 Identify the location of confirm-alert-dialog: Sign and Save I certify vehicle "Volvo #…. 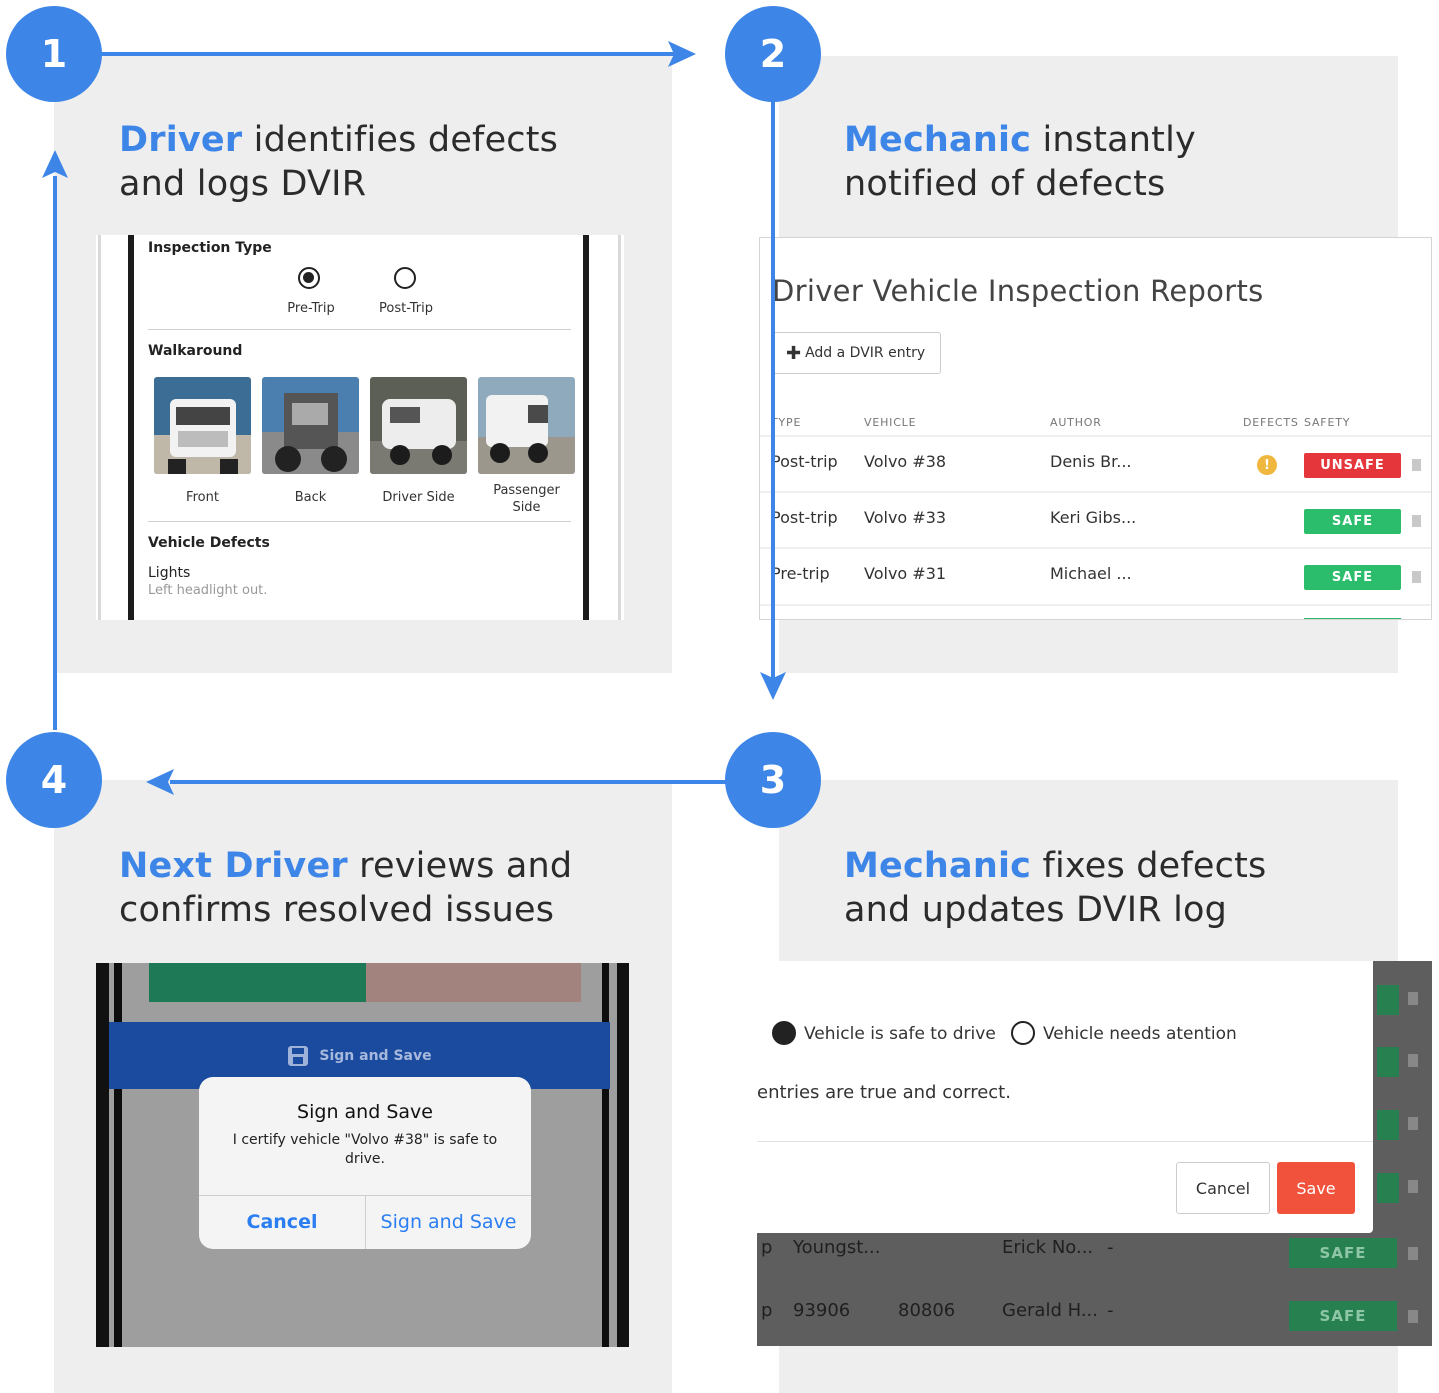
(365, 1163).